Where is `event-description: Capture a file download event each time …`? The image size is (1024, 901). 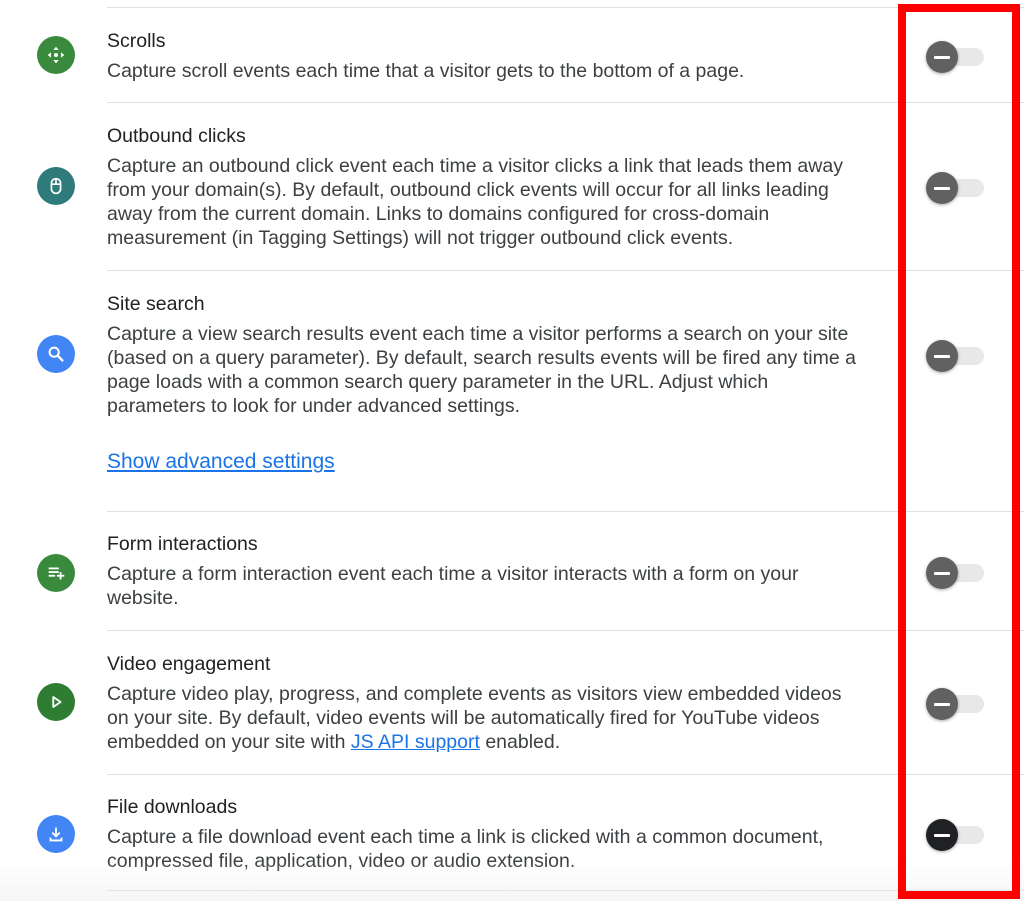 event-description: Capture a file download event each time … is located at coordinates (507, 849).